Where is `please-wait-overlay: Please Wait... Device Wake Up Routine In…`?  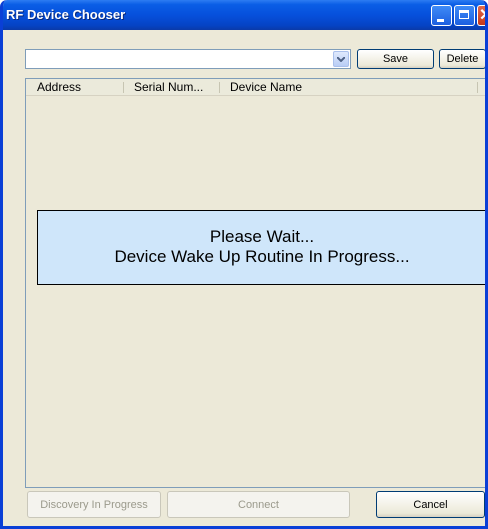 please-wait-overlay: Please Wait... Device Wake Up Routine In… is located at coordinates (261, 247).